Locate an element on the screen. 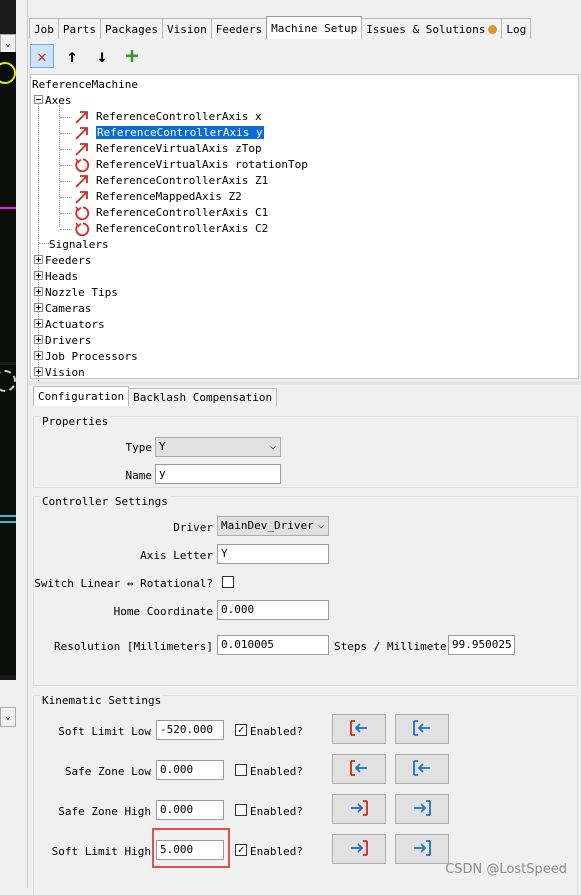 This screenshot has width=581, height=895. safe-zone-high-capture-button is located at coordinates (359, 809).